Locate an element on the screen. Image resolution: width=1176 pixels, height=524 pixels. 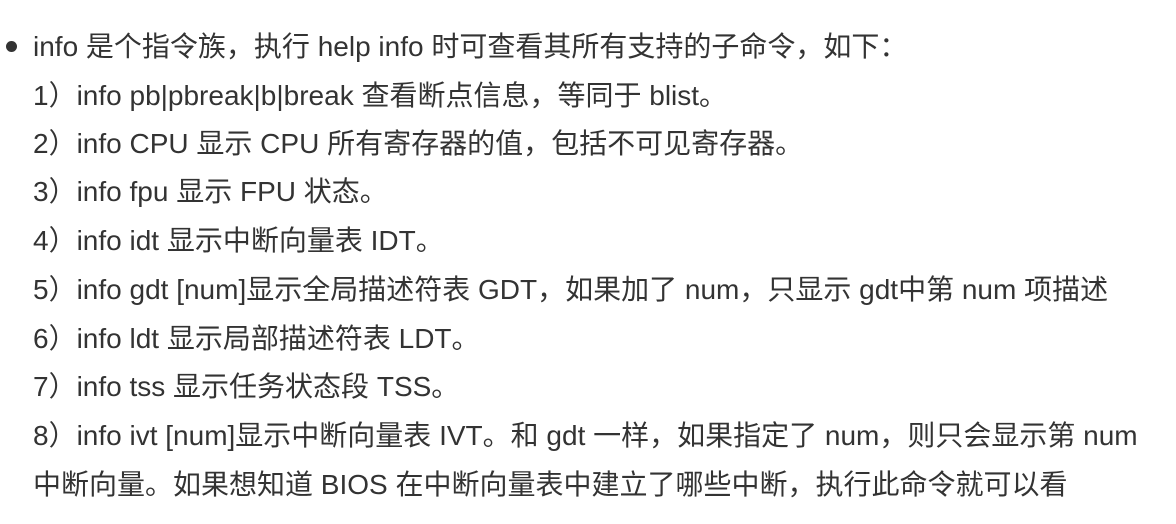
list-item: 6）info ldt 显示局部描述符表 LDT。 is located at coordinates (256, 338).